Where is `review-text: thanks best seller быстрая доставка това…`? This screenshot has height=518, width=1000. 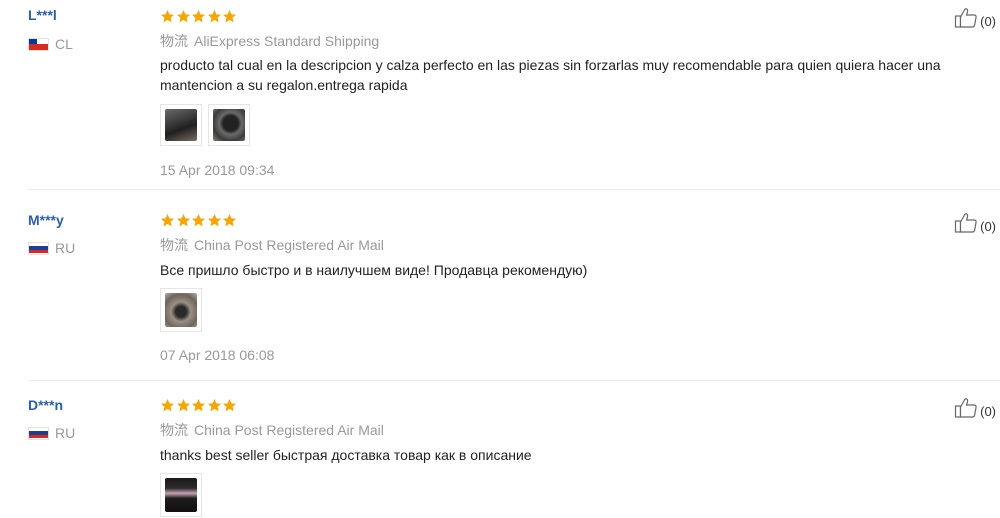
review-text: thanks best seller быстрая доставка това… is located at coordinates (346, 455).